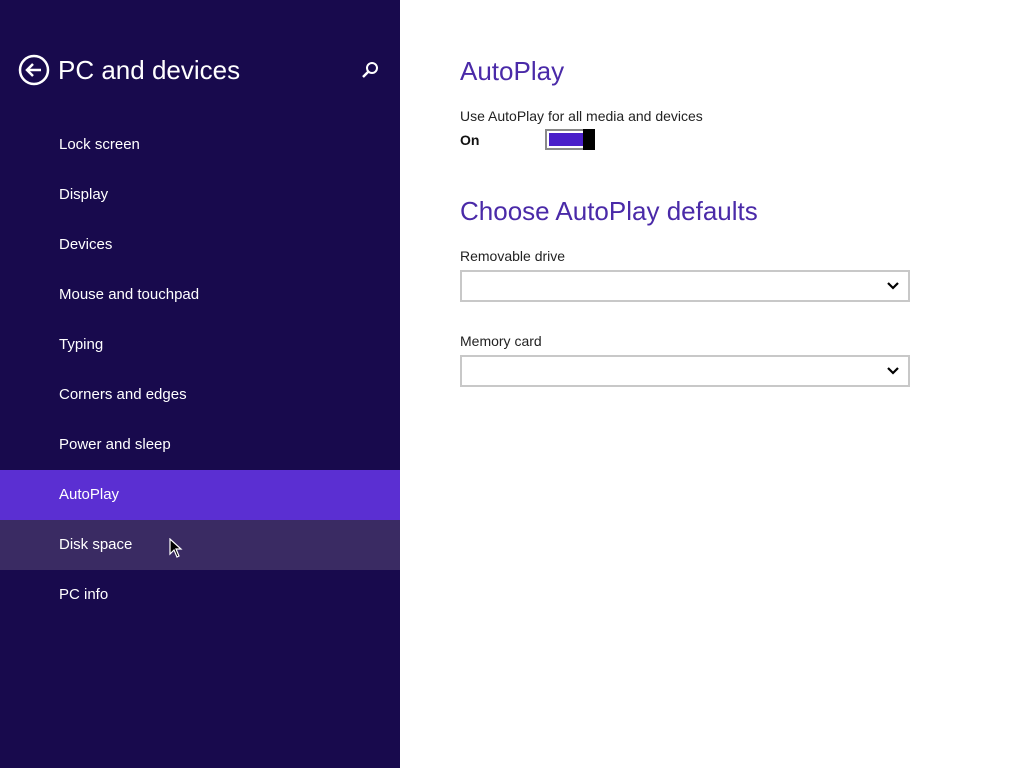  What do you see at coordinates (115, 444) in the screenshot?
I see `sidebar-item-label: Power and sleep` at bounding box center [115, 444].